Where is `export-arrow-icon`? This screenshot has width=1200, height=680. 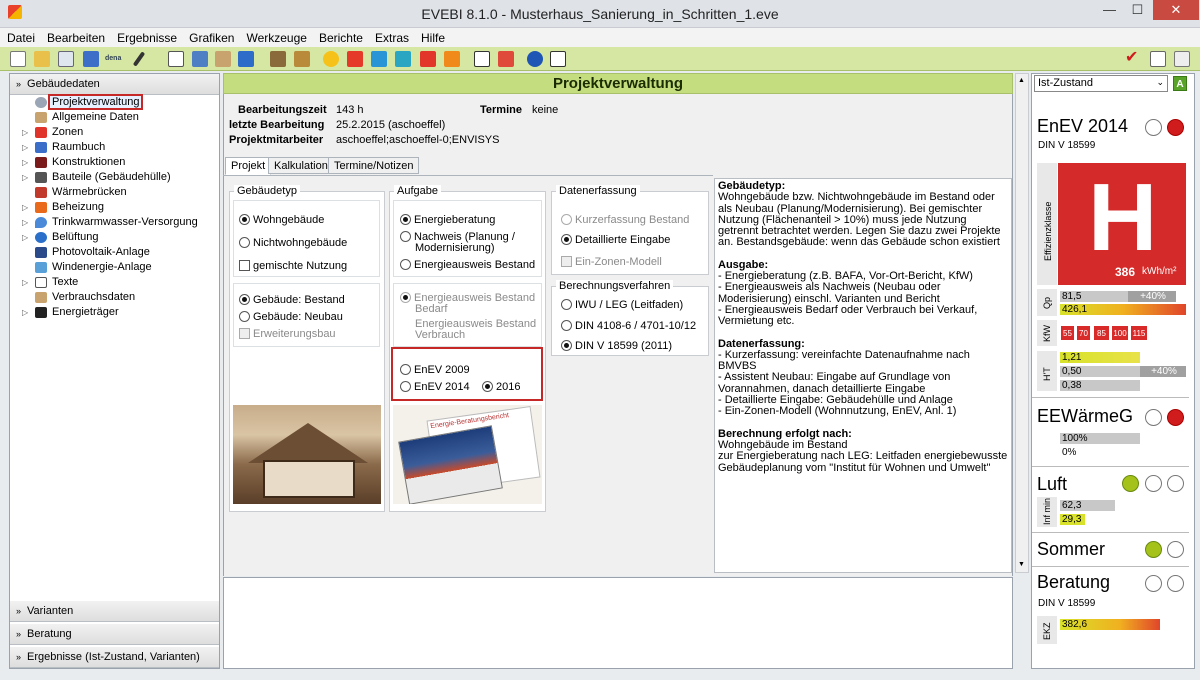 export-arrow-icon is located at coordinates (91, 59).